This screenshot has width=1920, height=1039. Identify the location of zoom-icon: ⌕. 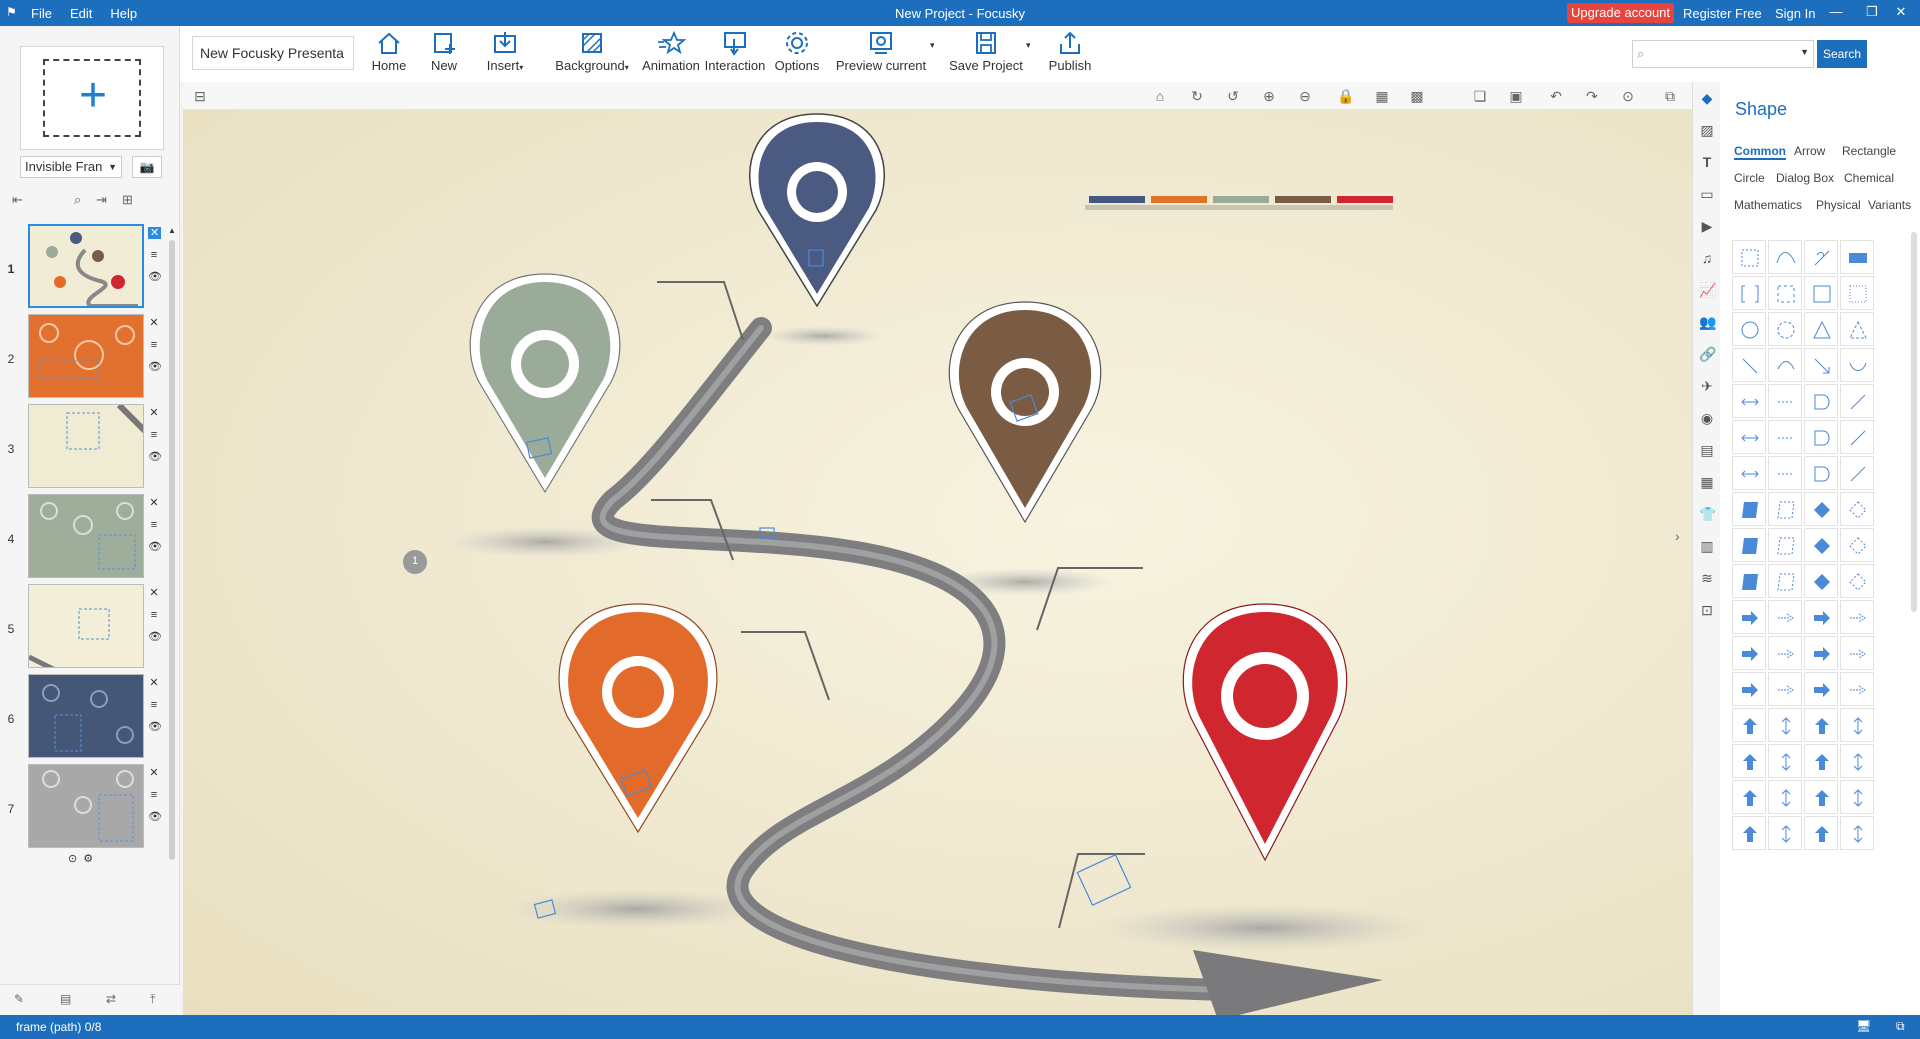
(77, 200).